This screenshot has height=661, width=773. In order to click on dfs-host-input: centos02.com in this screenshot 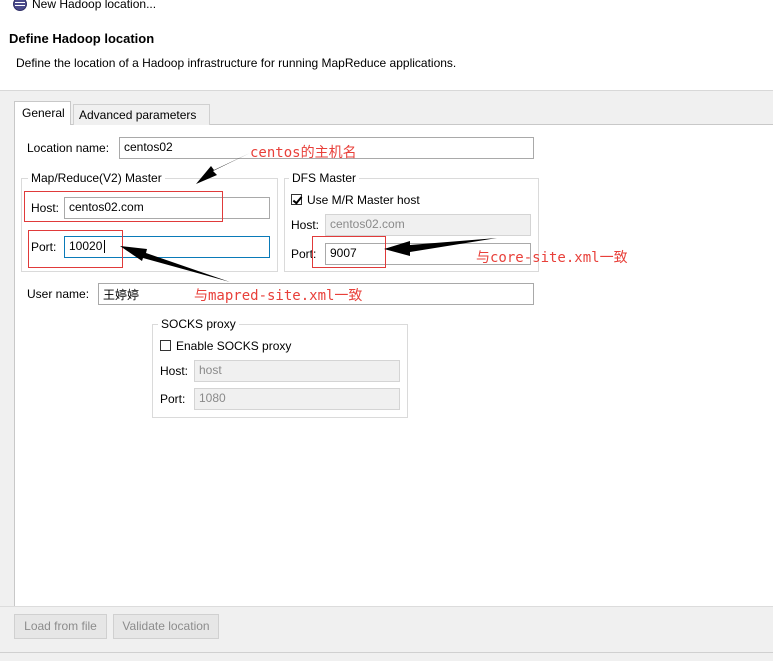, I will do `click(428, 225)`.